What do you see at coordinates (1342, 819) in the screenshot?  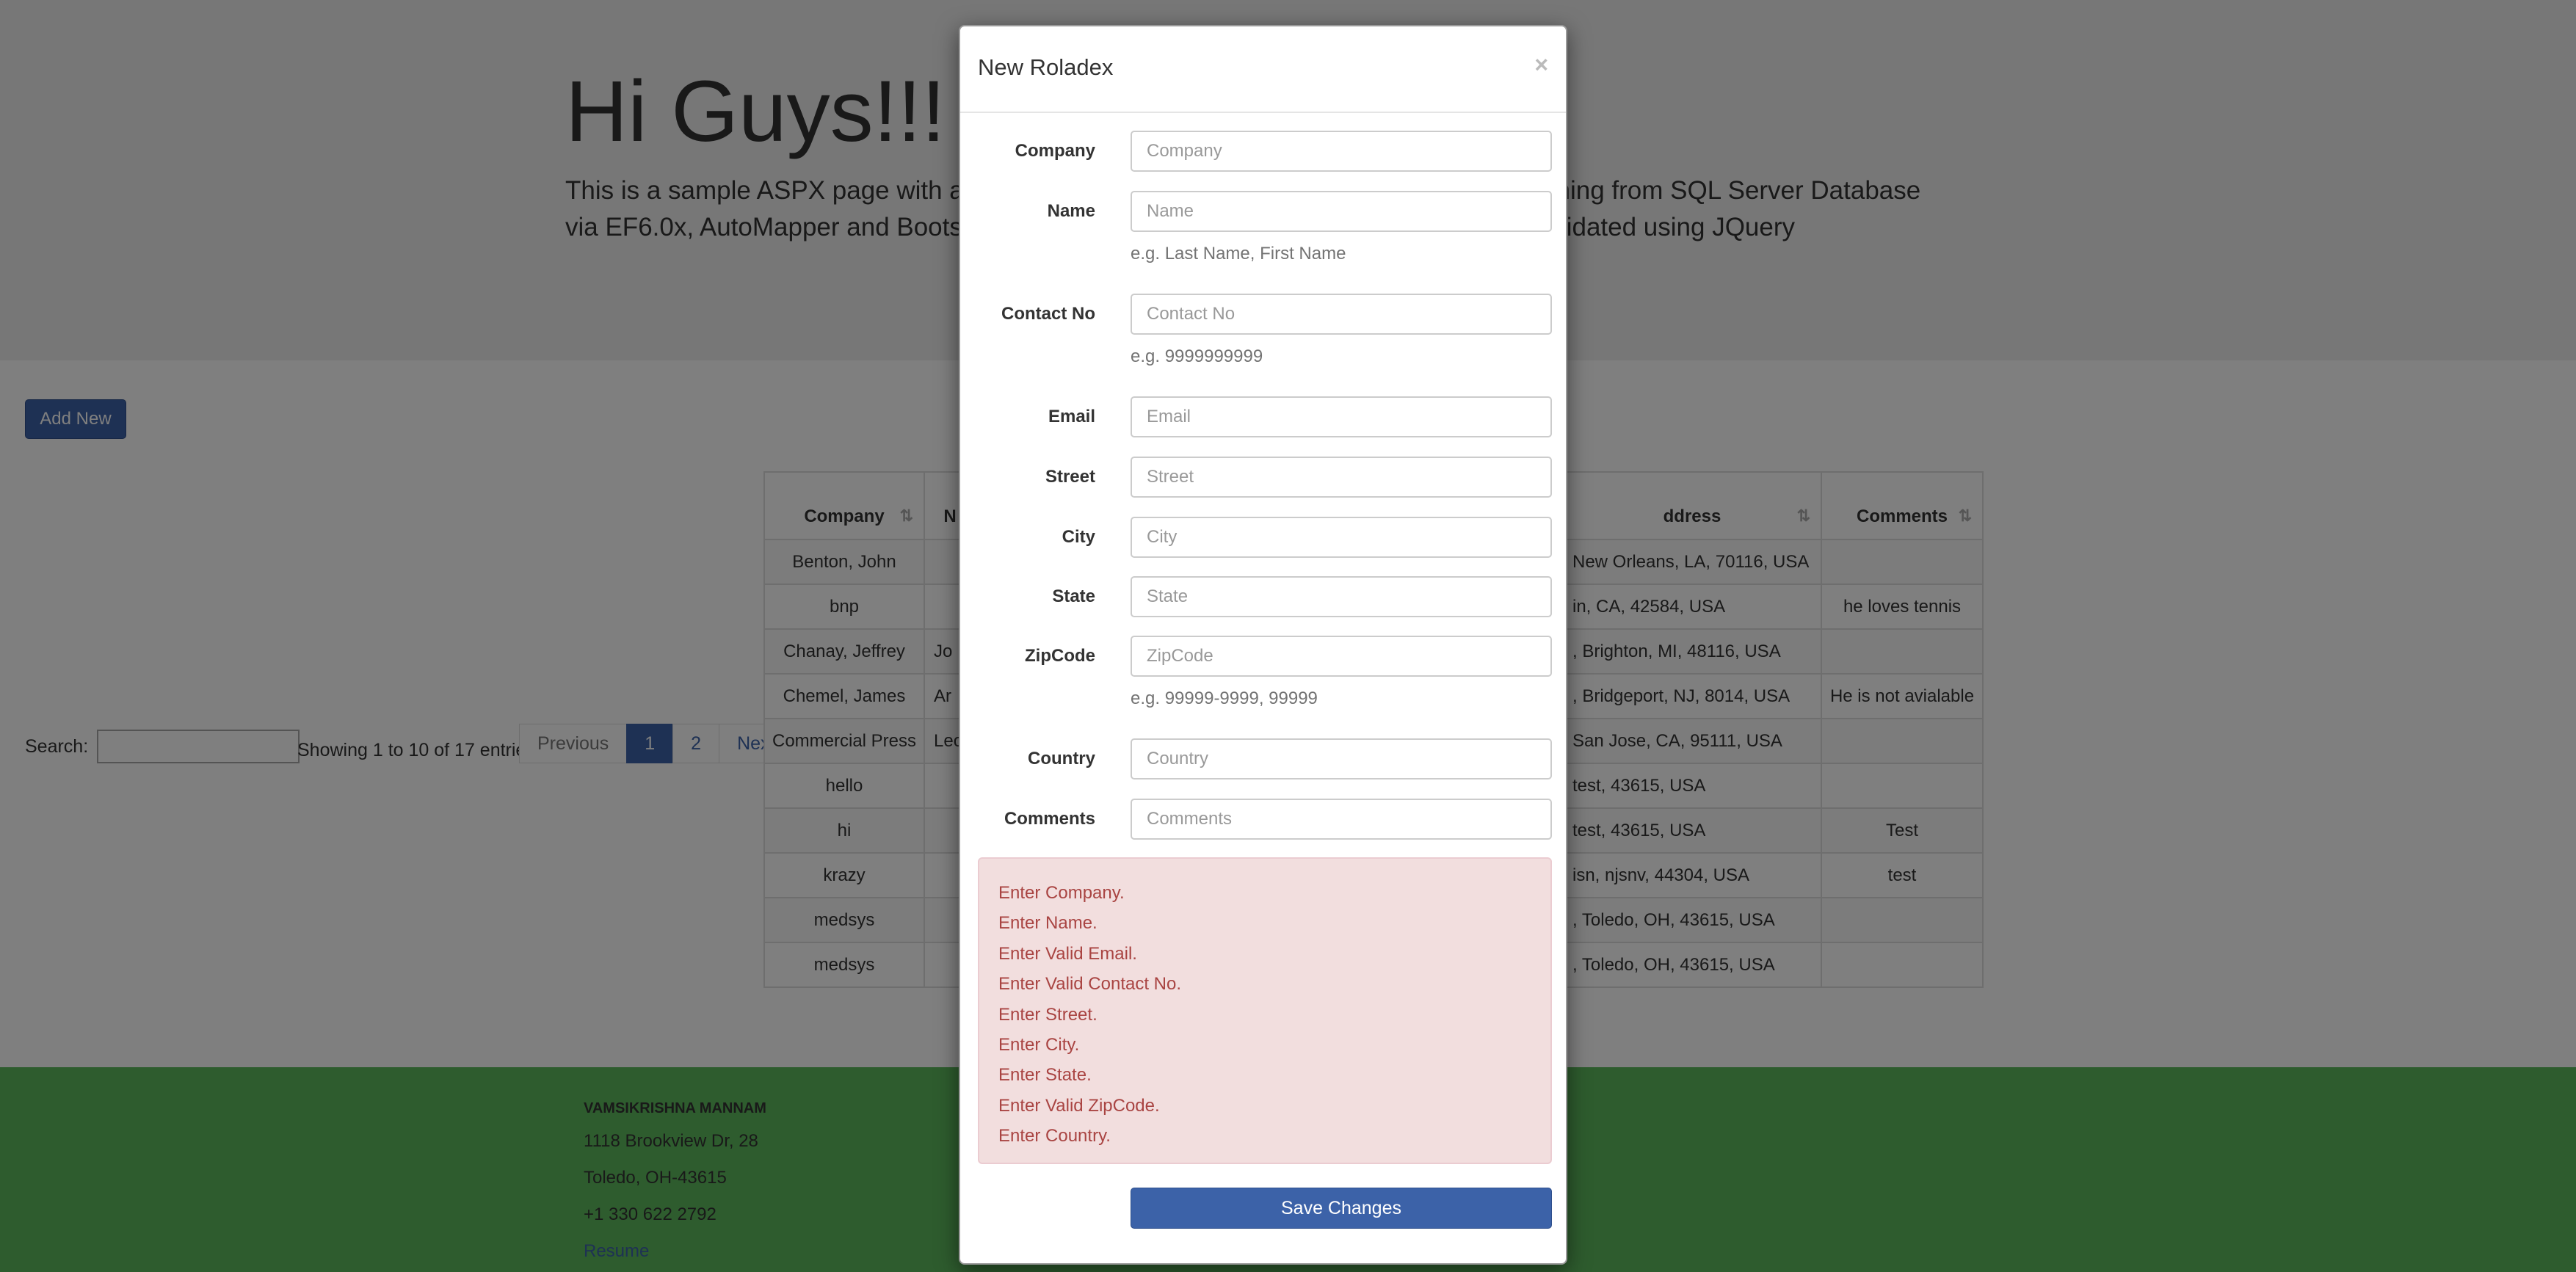 I see `comments-input` at bounding box center [1342, 819].